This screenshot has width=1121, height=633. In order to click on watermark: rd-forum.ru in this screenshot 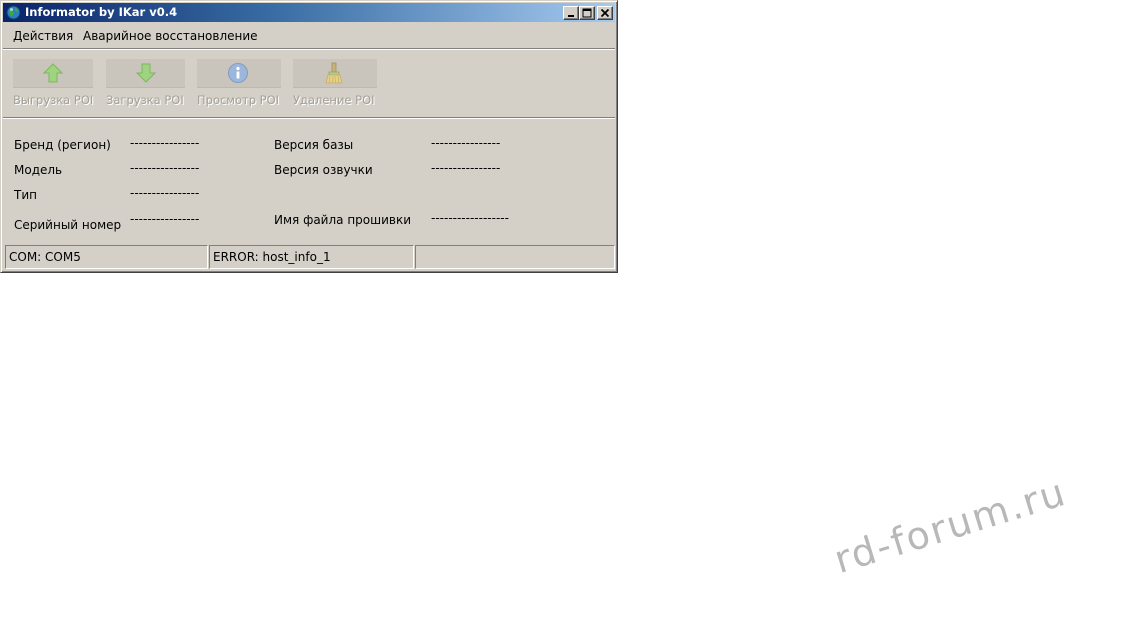, I will do `click(950, 525)`.